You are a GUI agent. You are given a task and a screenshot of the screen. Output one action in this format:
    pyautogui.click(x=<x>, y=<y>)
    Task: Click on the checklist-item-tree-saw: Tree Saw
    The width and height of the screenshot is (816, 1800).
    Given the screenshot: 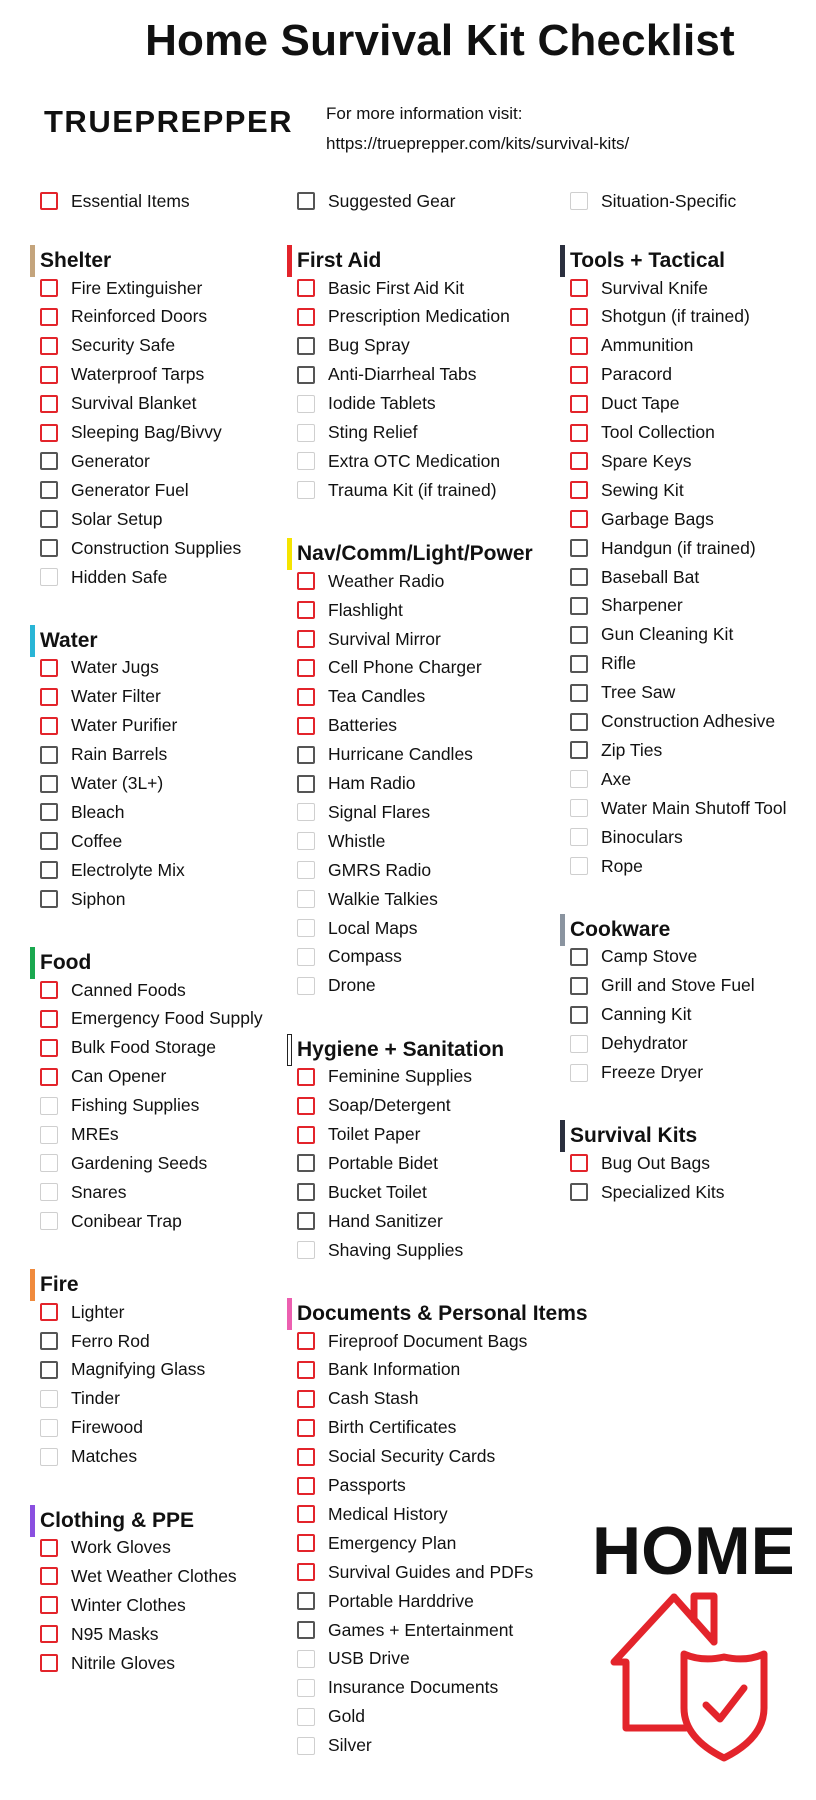 What is the action you would take?
    pyautogui.click(x=622, y=693)
    